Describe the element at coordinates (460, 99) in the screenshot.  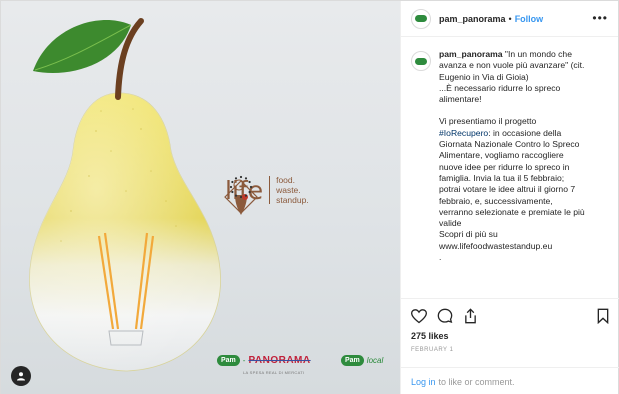
I see `caption-line: alimentare!` at that location.